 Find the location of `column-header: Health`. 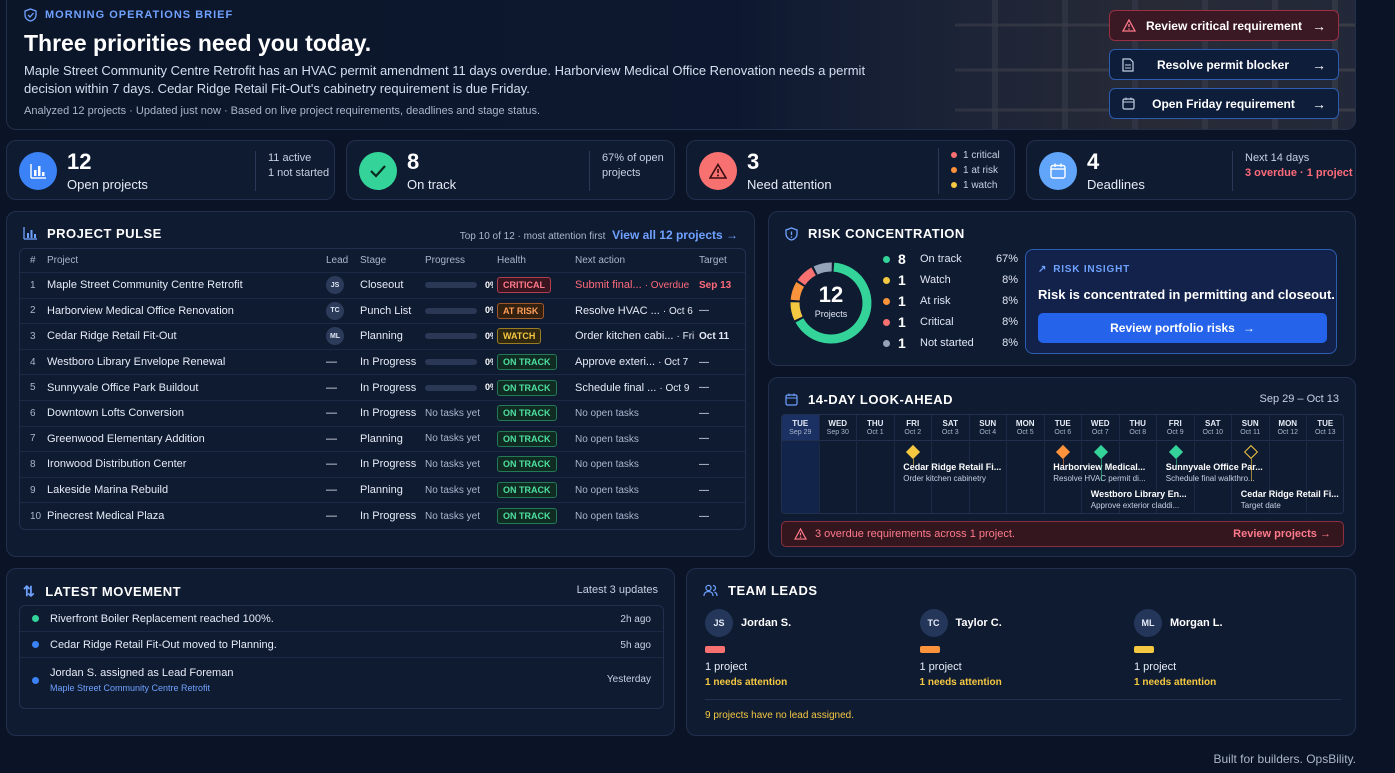

column-header: Health is located at coordinates (511, 260).